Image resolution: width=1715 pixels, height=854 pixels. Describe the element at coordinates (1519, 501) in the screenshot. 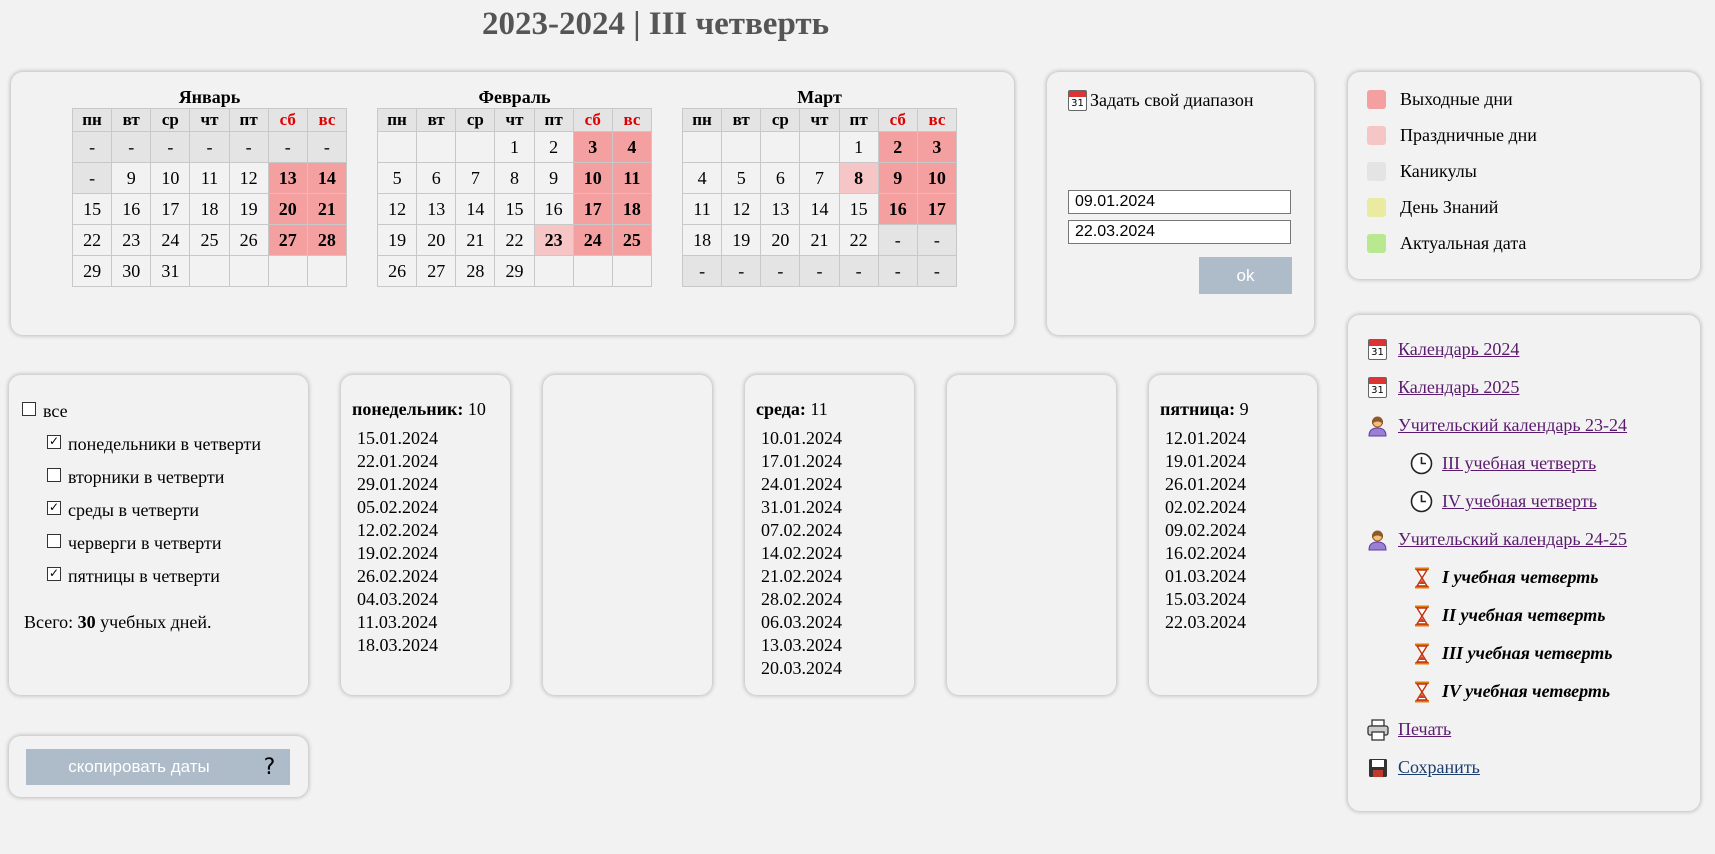

I see `q4-link: IV учебная четверть` at that location.